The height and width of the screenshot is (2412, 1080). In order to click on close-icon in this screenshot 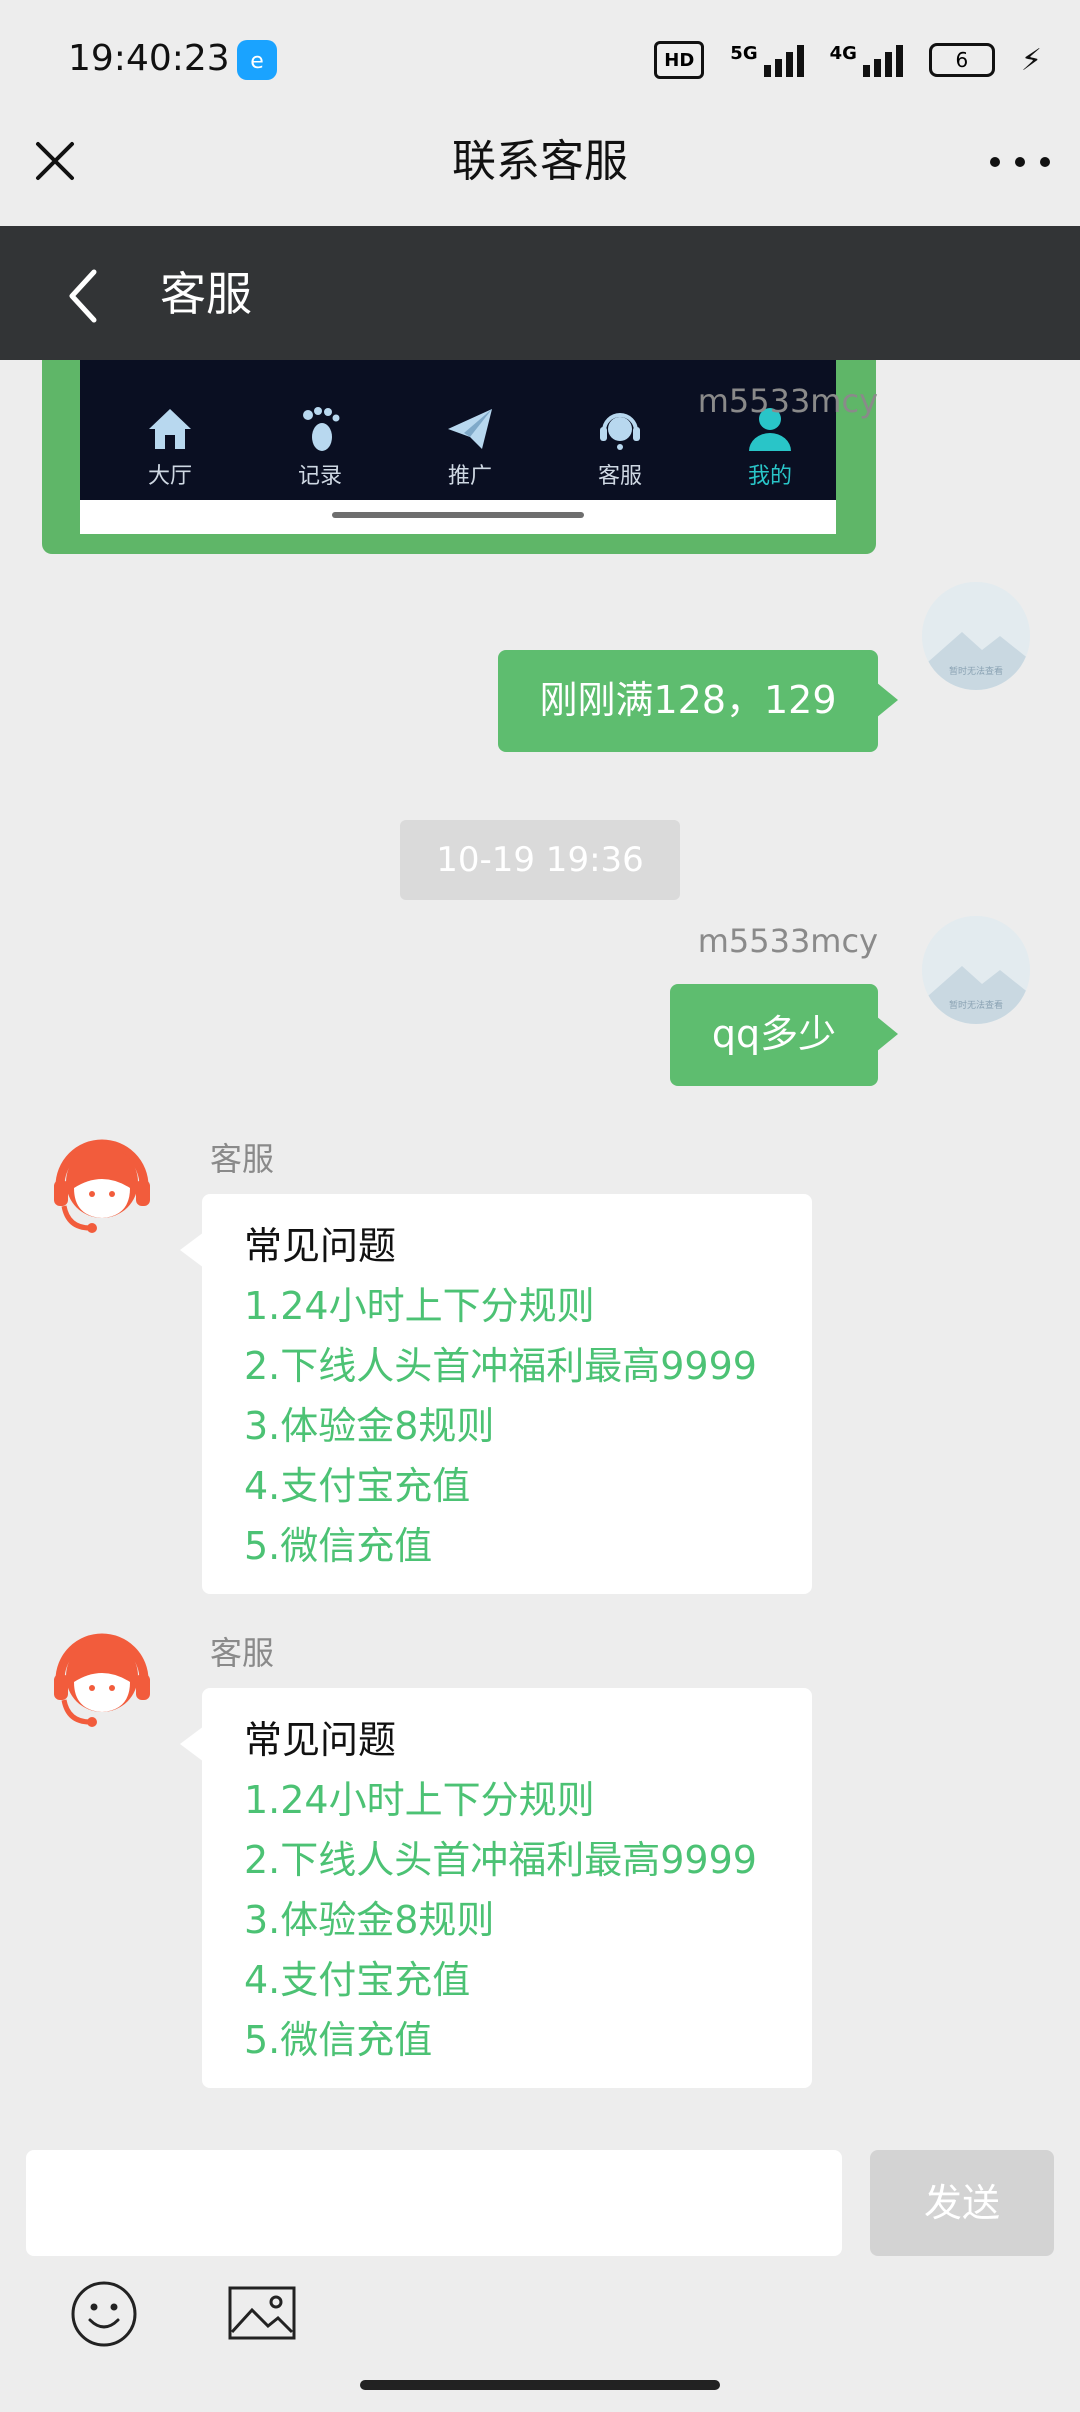, I will do `click(55, 161)`.